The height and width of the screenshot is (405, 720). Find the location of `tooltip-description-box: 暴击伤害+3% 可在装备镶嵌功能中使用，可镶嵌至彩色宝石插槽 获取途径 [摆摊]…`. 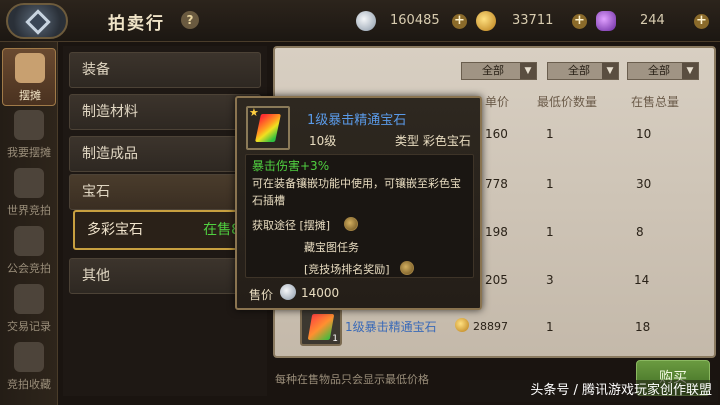

tooltip-description-box: 暴击伤害+3% 可在装备镶嵌功能中使用，可镶嵌至彩色宝石插槽 获取途径 [摆摊]… is located at coordinates (359, 216).